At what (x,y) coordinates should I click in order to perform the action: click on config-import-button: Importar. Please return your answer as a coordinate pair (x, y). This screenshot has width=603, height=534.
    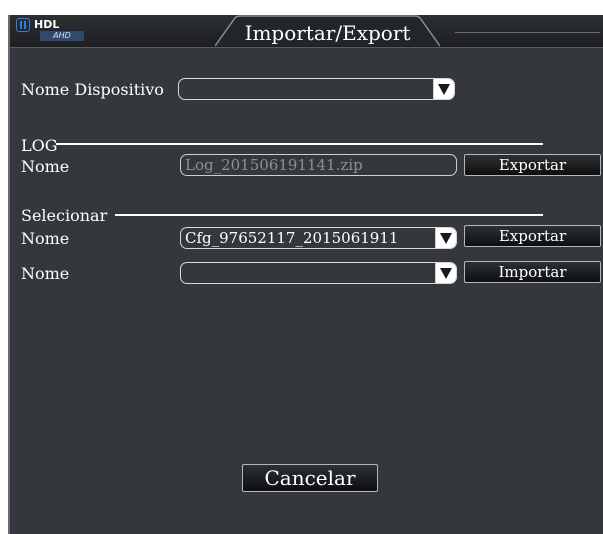
    Looking at the image, I should click on (532, 272).